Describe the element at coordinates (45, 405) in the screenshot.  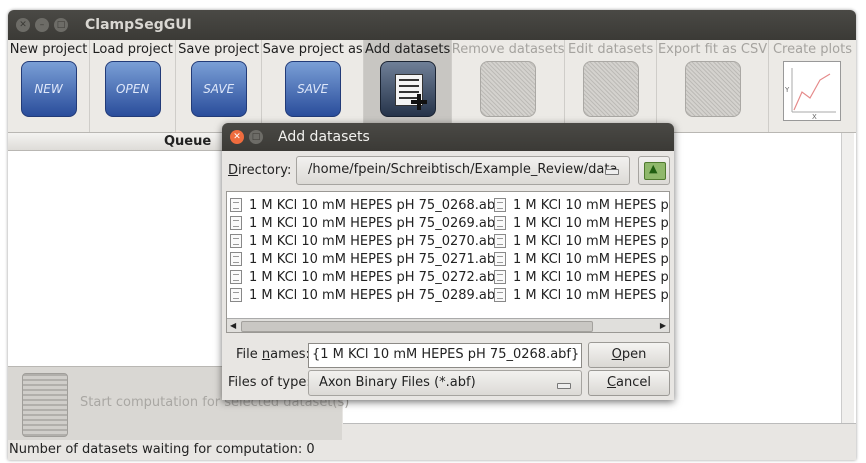
I see `calculator-icon` at that location.